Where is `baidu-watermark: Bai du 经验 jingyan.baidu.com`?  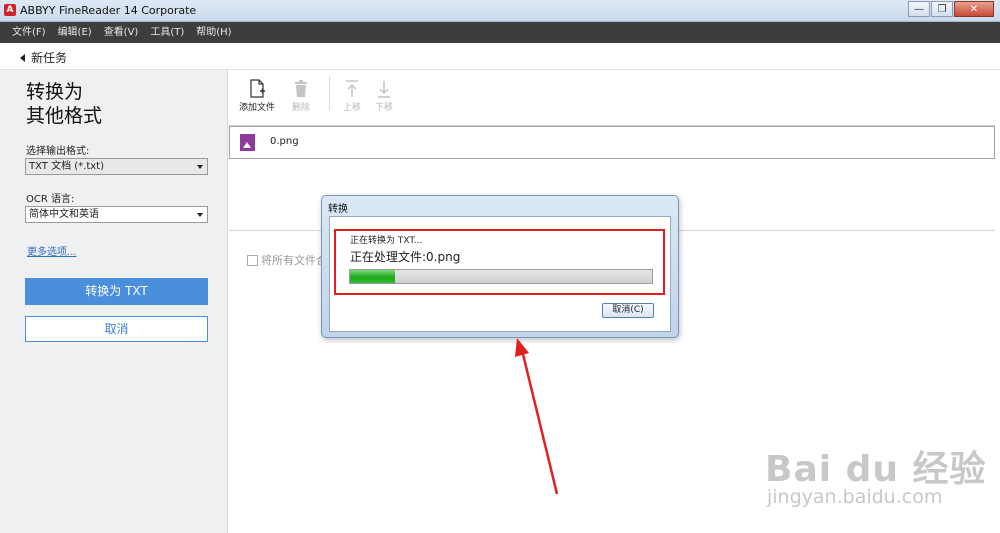 baidu-watermark: Bai du 经验 jingyan.baidu.com is located at coordinates (877, 465).